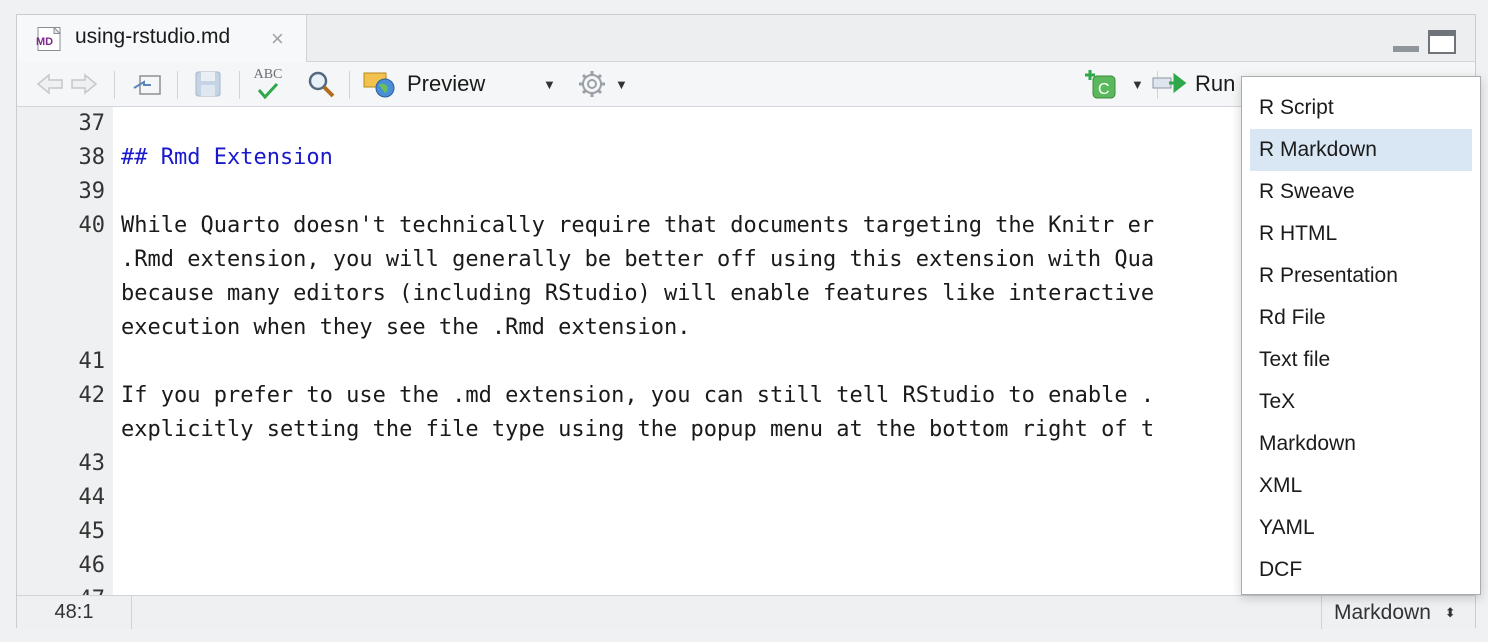 The image size is (1488, 642). I want to click on menu-item-r-sweave: R Sweave, so click(1361, 192).